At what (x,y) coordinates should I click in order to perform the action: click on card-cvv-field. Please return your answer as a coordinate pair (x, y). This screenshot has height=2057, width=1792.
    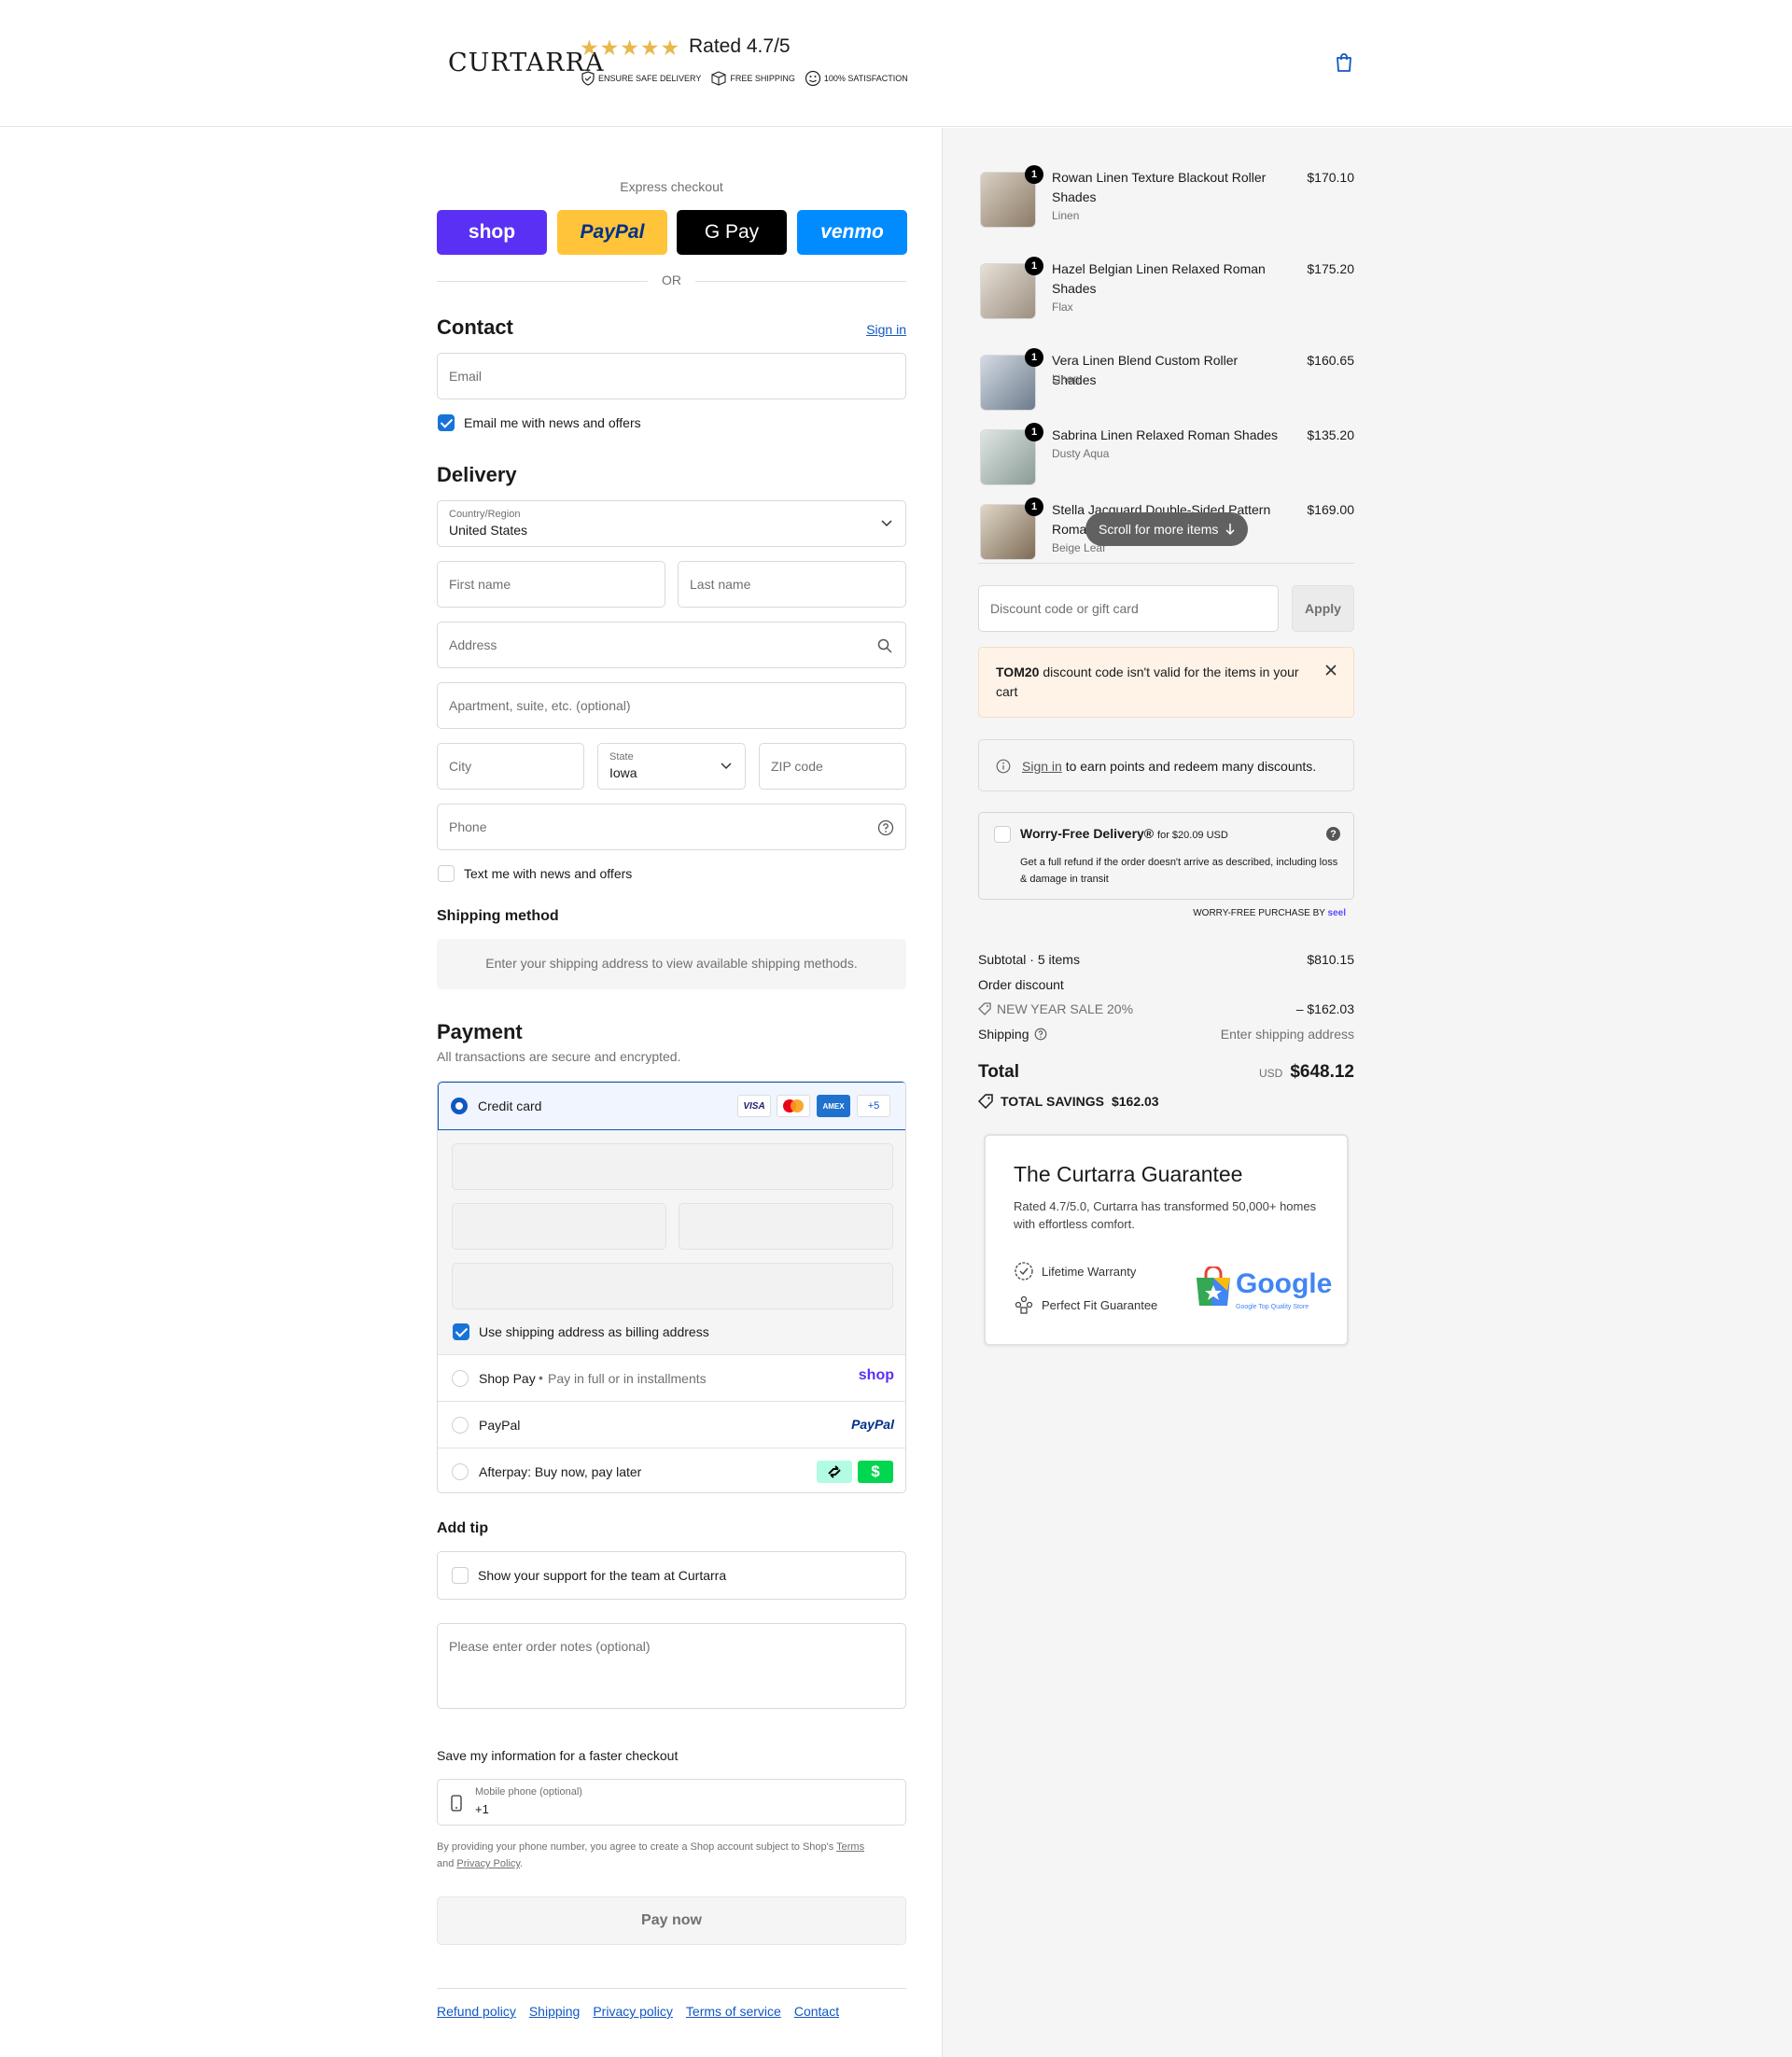
    Looking at the image, I should click on (786, 1226).